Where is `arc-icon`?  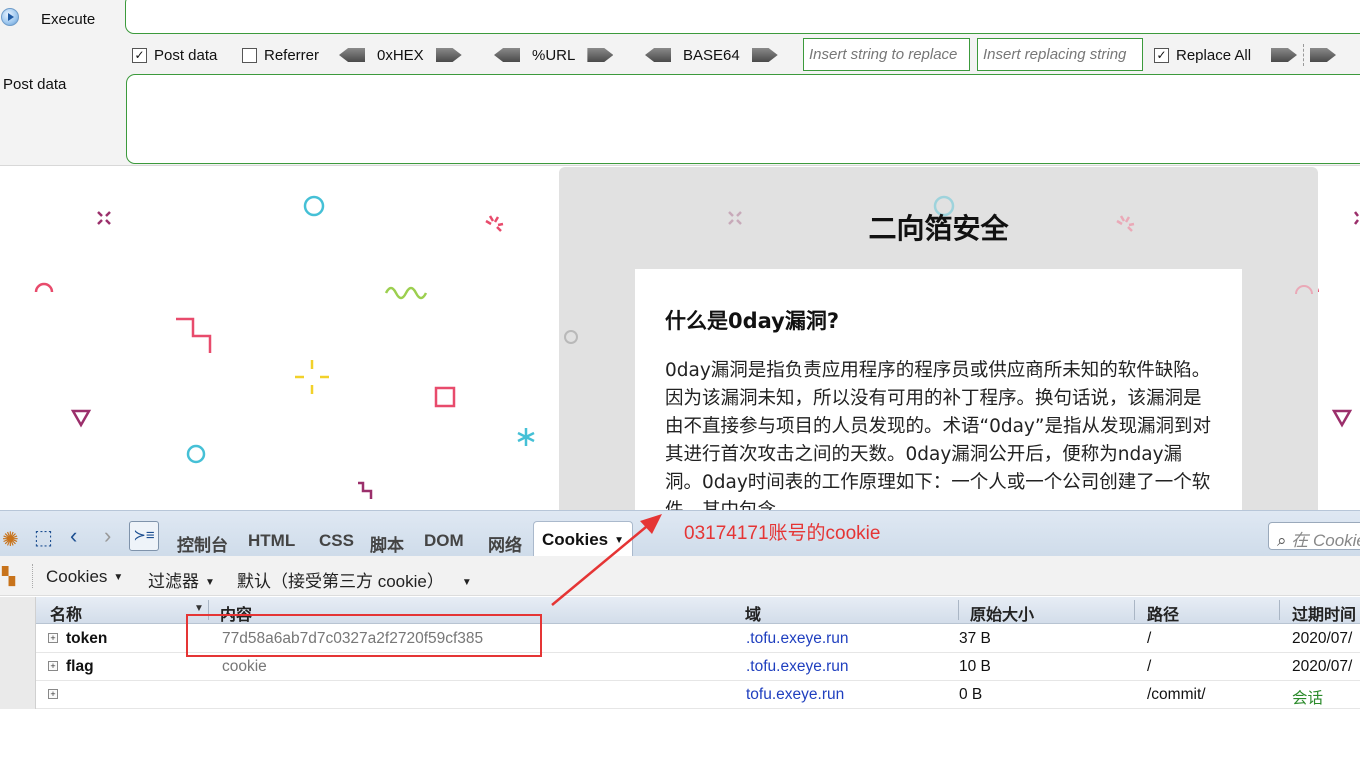 arc-icon is located at coordinates (1304, 290).